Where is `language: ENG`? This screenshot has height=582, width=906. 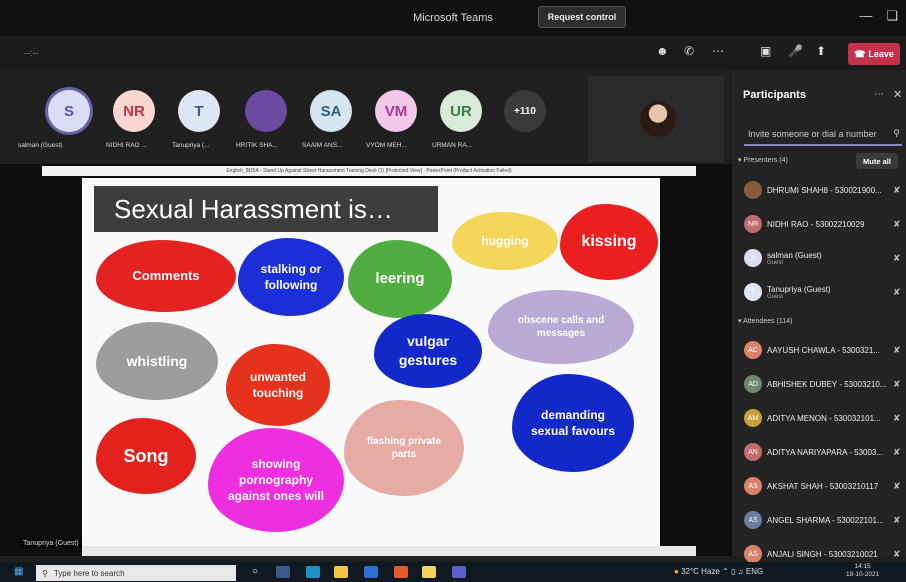
language: ENG is located at coordinates (754, 571).